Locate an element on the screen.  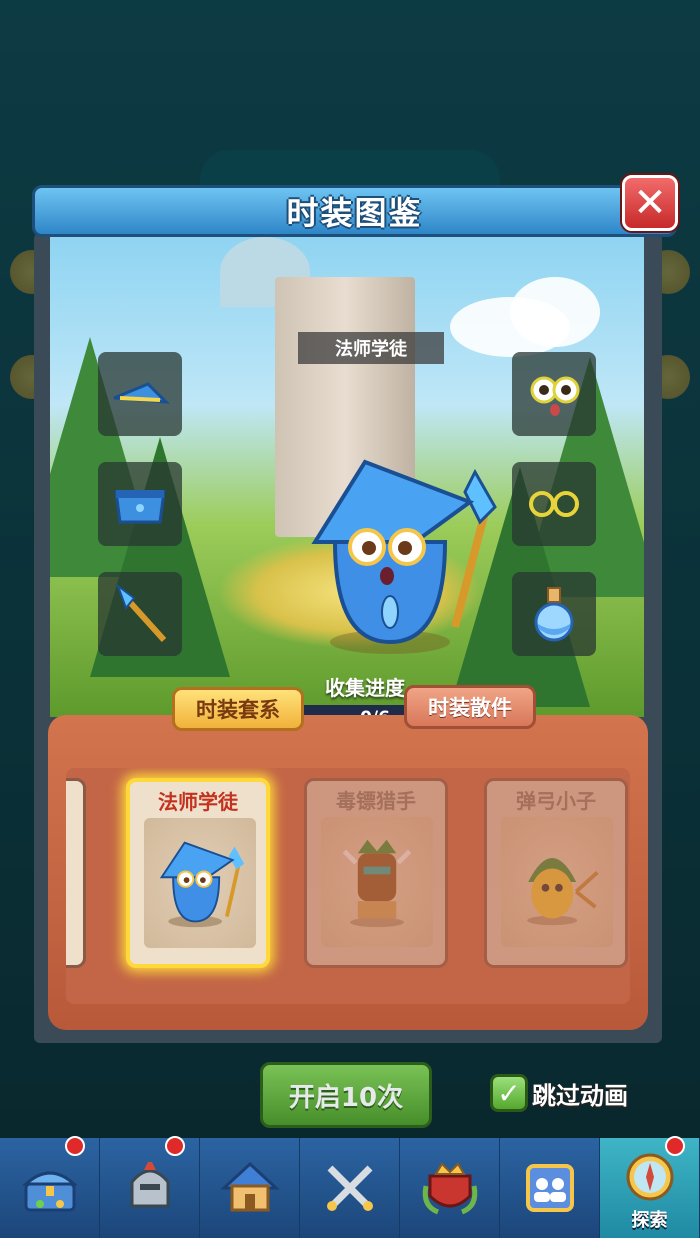
nav-item-hero is located at coordinates (150, 1187).